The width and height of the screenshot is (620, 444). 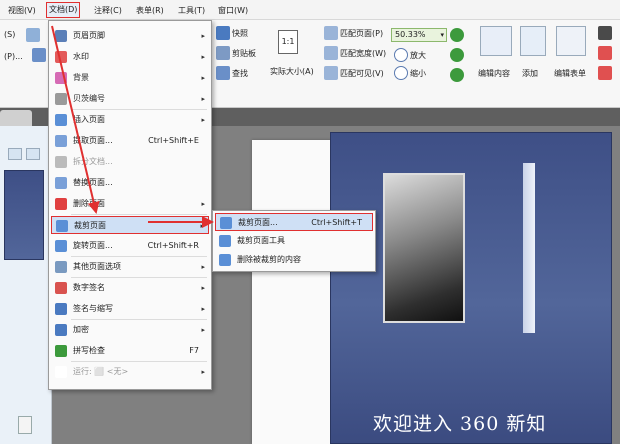 I want to click on edit-form-button: 编辑表单, so click(x=570, y=73).